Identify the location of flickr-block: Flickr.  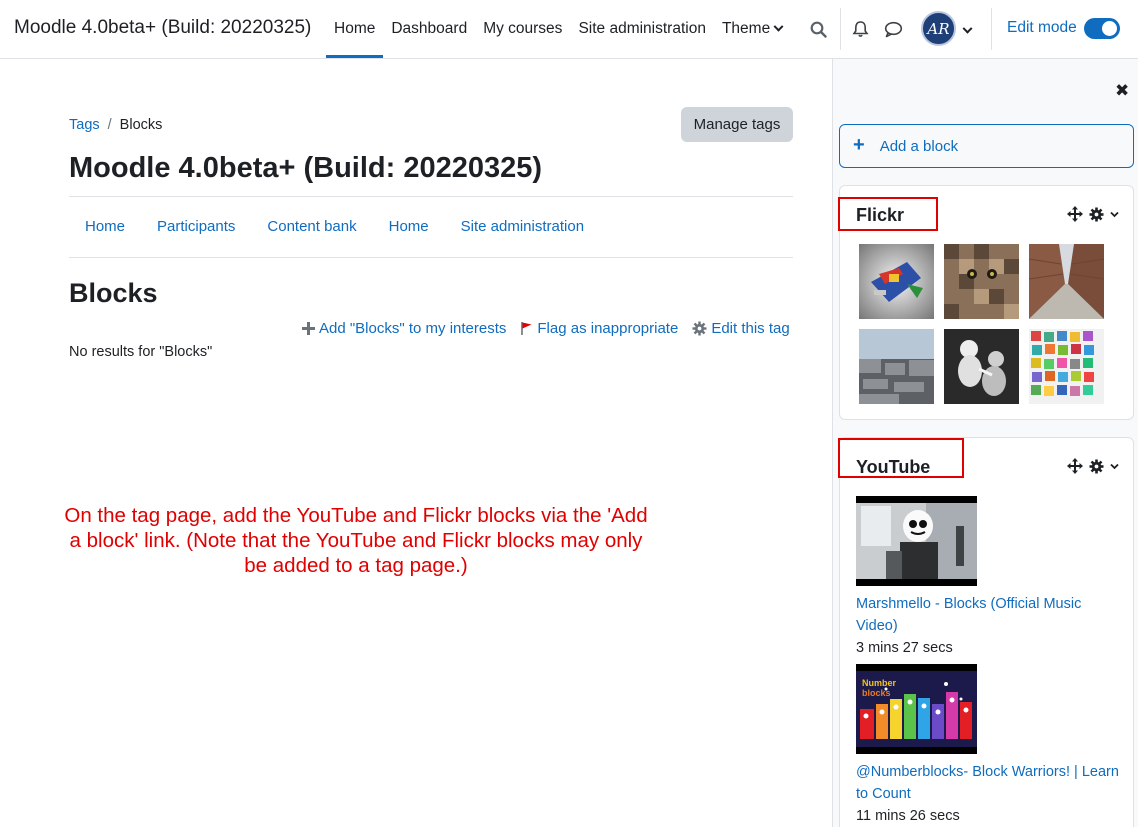
(986, 302).